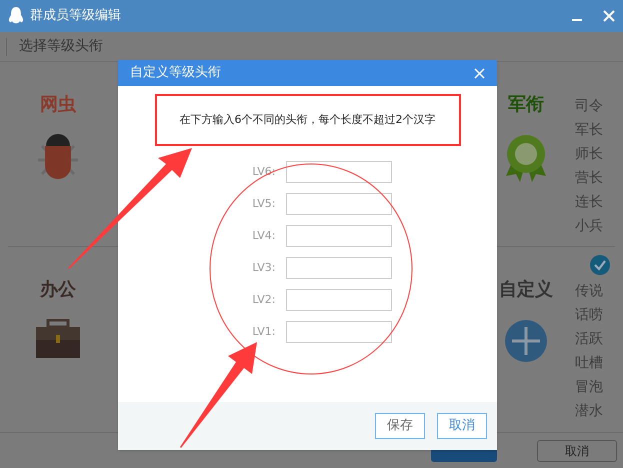  What do you see at coordinates (263, 332) in the screenshot?
I see `level-label: LV1:` at bounding box center [263, 332].